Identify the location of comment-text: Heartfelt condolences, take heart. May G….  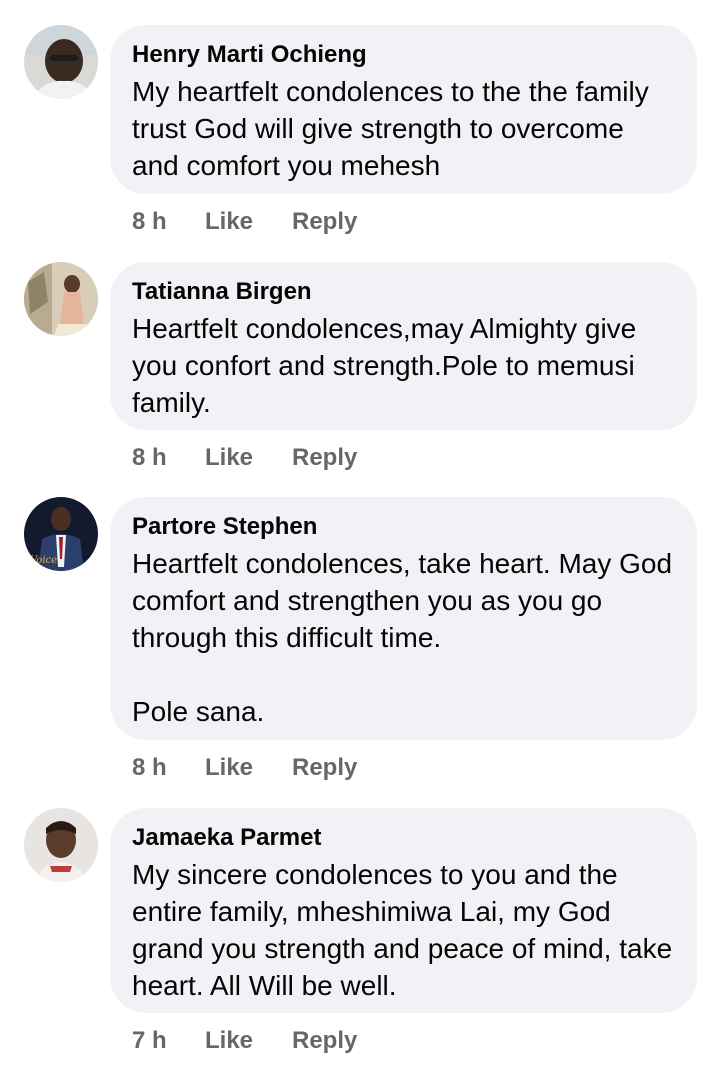
(402, 637).